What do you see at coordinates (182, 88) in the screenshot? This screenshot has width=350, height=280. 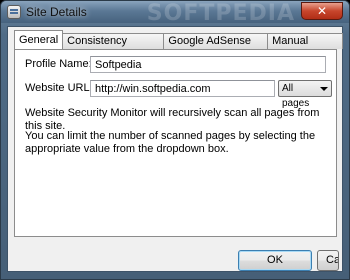 I see `website-url-field` at bounding box center [182, 88].